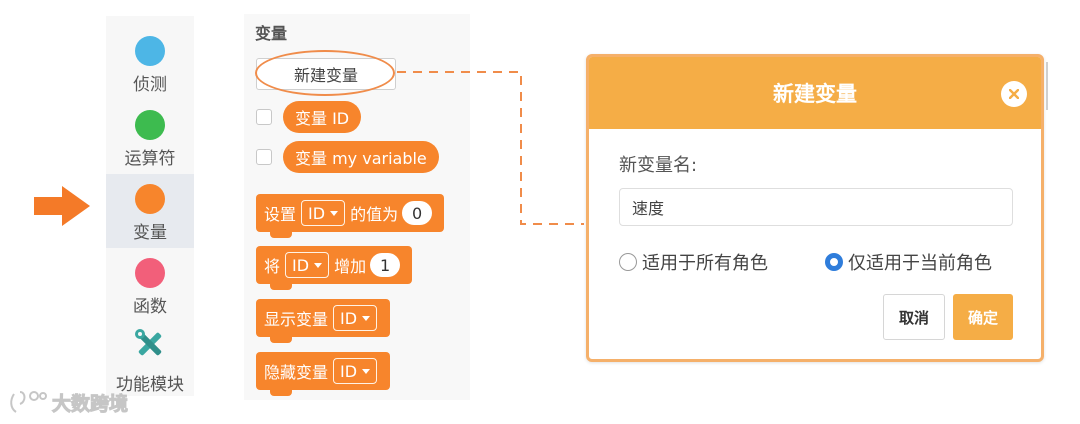 This screenshot has width=1080, height=424. I want to click on category-operators-label: 运算符, so click(150, 159).